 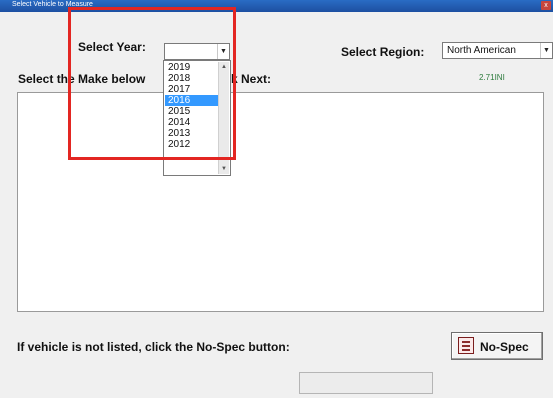 I want to click on year-options: 2019 2018 2017 2016 2015 2014 2013 2012, so click(x=191, y=106).